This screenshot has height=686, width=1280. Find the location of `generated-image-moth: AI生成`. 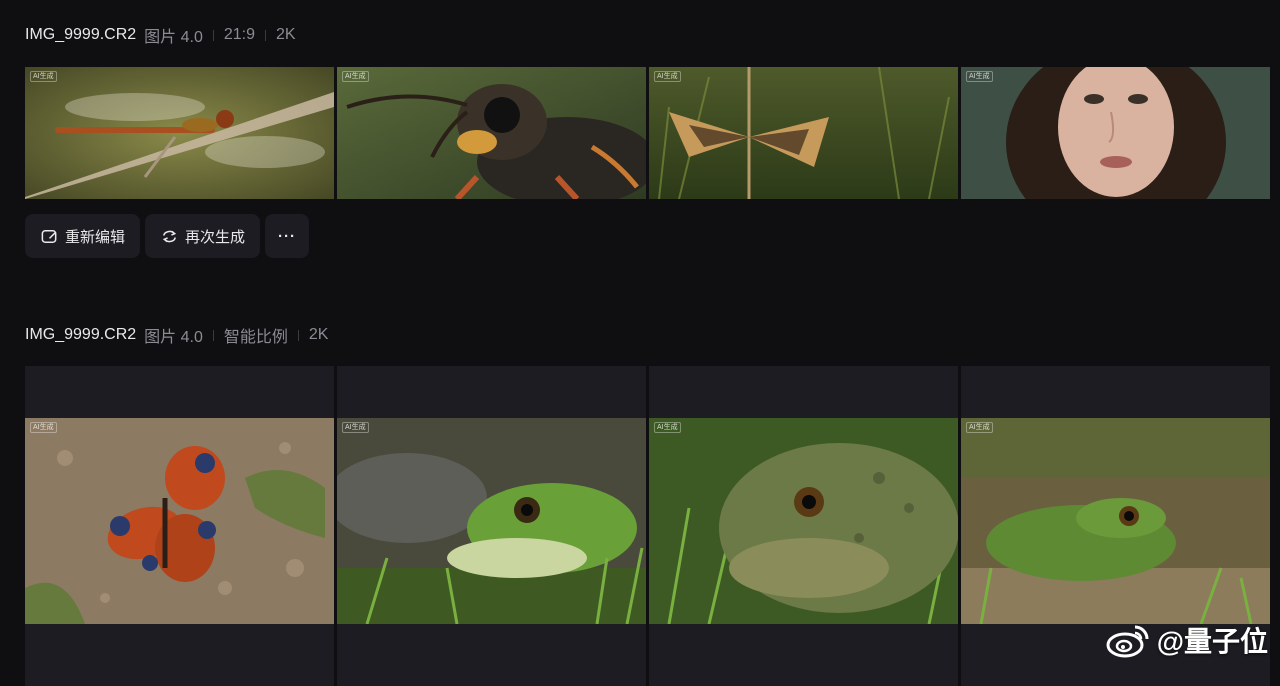

generated-image-moth: AI生成 is located at coordinates (803, 133).